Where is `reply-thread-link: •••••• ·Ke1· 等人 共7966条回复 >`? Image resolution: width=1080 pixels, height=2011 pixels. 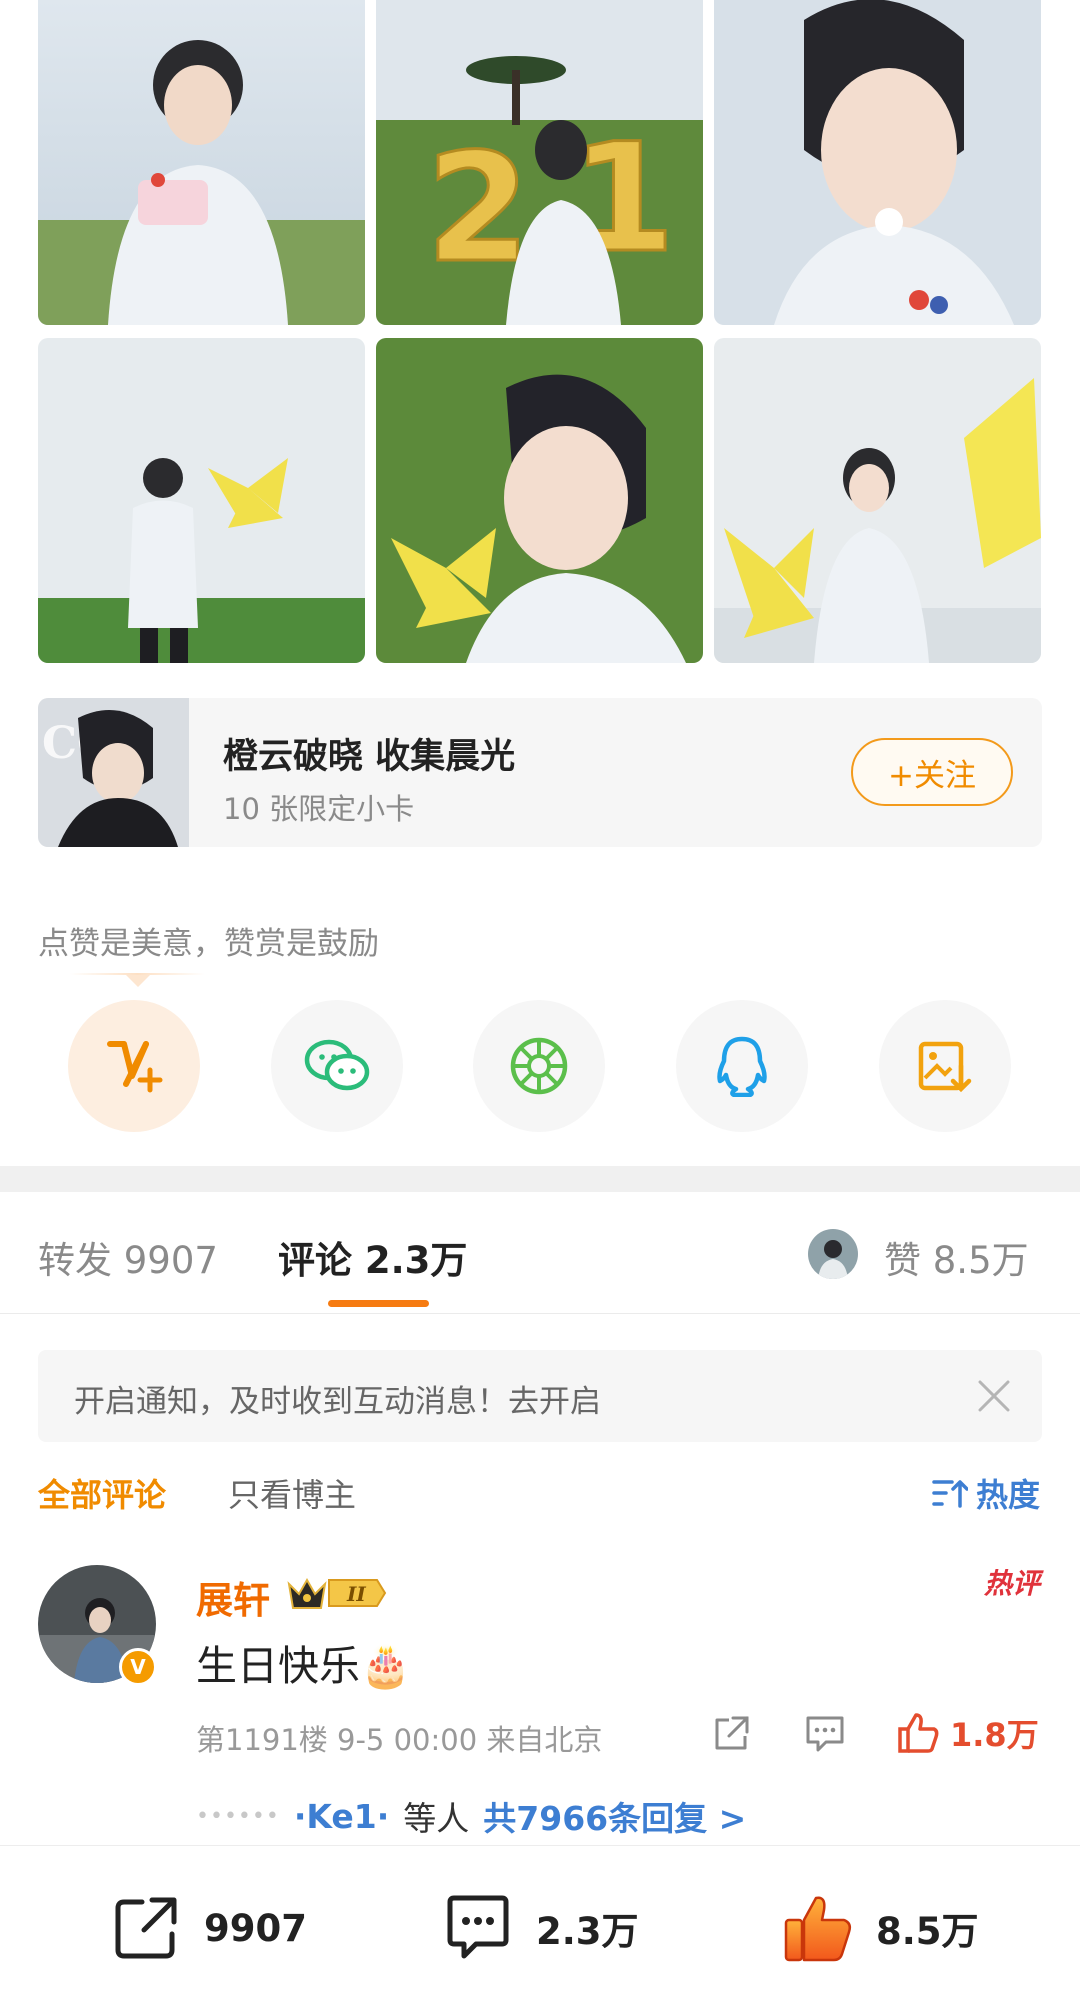 reply-thread-link: •••••• ·Ke1· 等人 共7966条回复 > is located at coordinates (471, 1816).